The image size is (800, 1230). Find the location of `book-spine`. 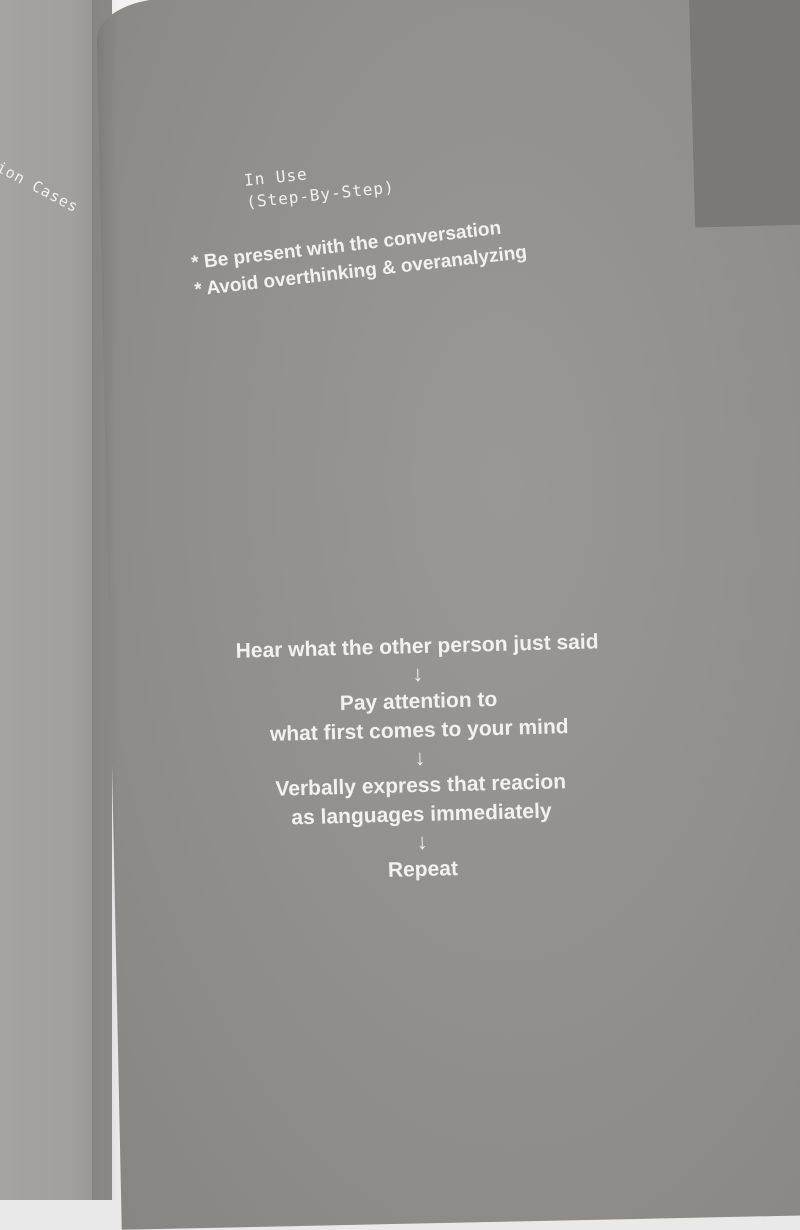

book-spine is located at coordinates (105, 600).